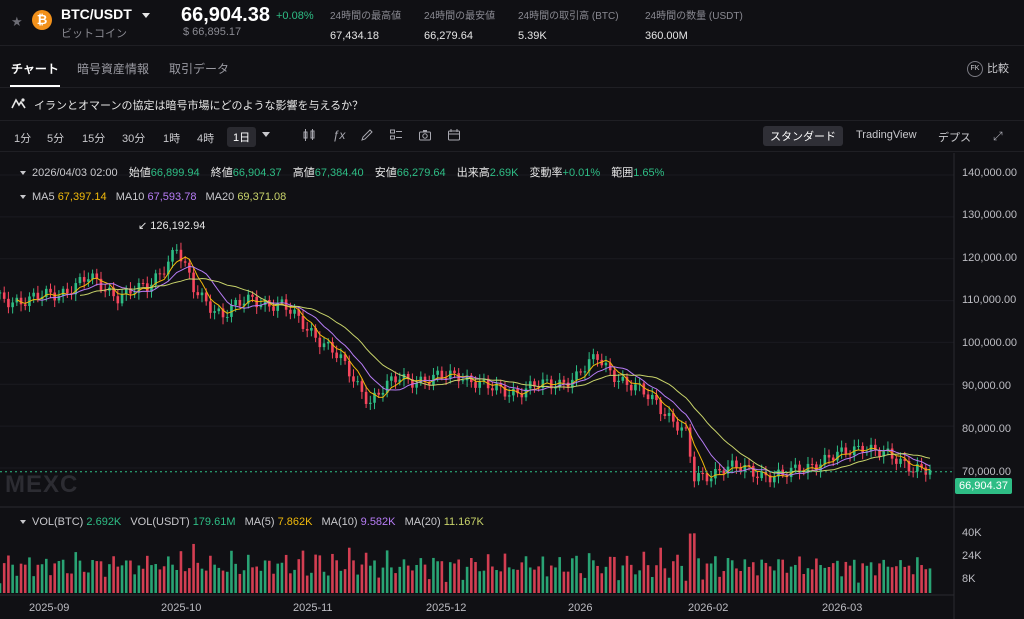  What do you see at coordinates (96, 14) in the screenshot?
I see `pair-selector: BTC/USDT` at bounding box center [96, 14].